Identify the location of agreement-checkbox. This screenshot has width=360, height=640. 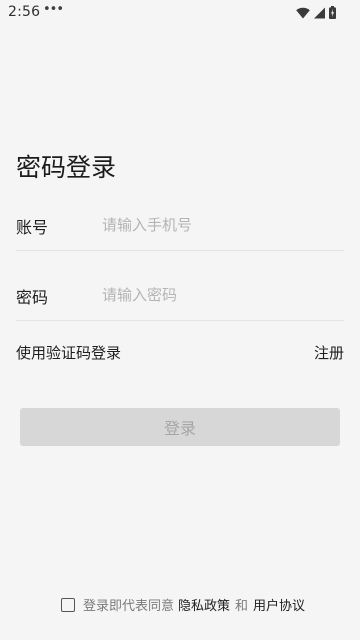
(68, 604).